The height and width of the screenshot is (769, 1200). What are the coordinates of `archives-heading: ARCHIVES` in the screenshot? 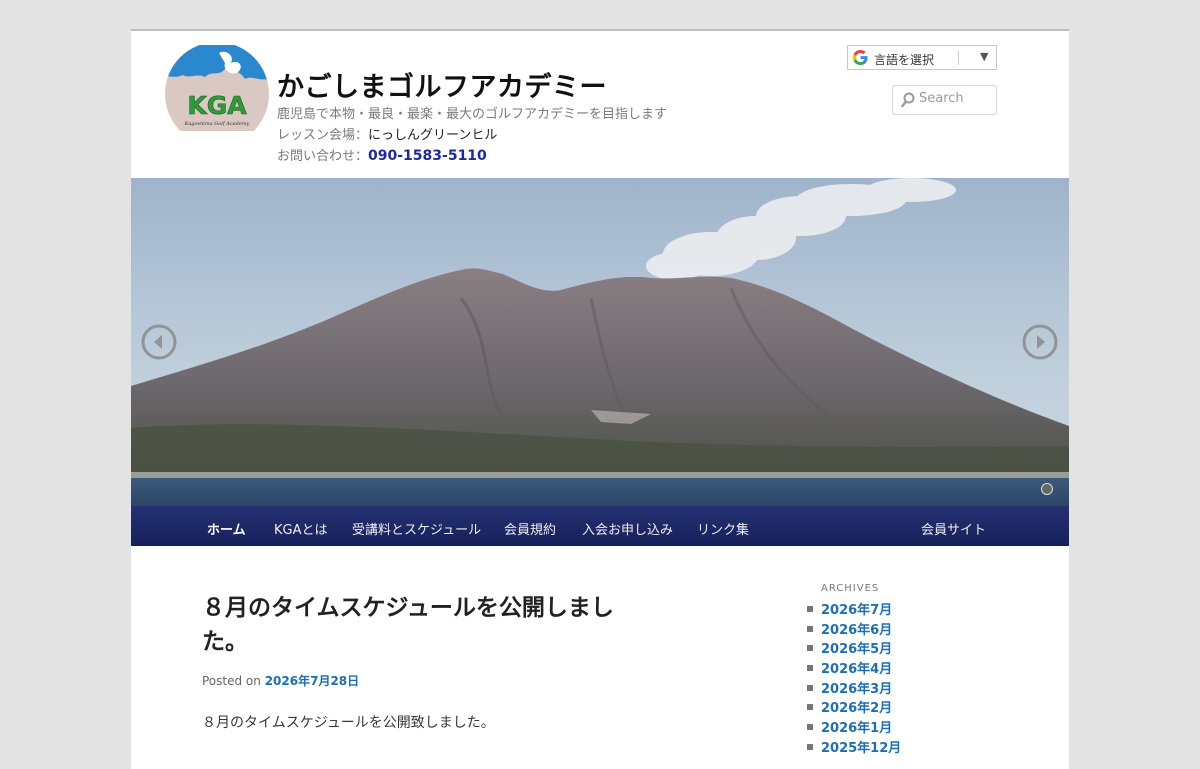 It's located at (850, 588).